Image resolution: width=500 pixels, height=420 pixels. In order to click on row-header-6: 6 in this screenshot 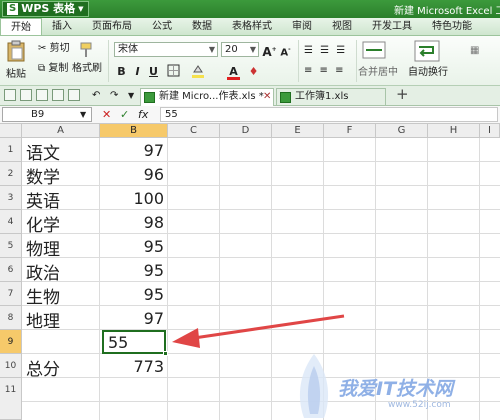, I will do `click(11, 270)`.